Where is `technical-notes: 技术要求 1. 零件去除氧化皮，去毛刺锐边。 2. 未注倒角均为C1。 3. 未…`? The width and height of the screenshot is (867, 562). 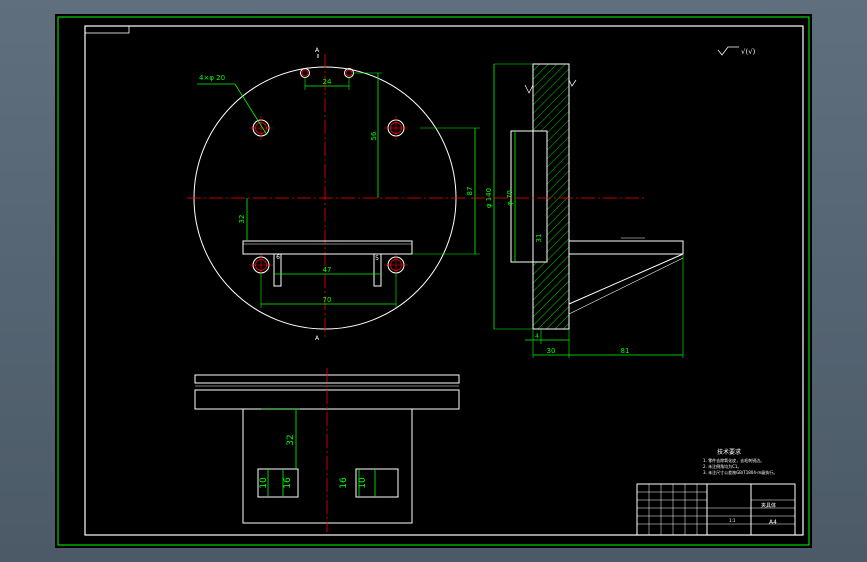 technical-notes: 技术要求 1. 零件去除氧化皮，去毛刺锐边。 2. 未注倒角均为C1。 3. 未… is located at coordinates (740, 461).